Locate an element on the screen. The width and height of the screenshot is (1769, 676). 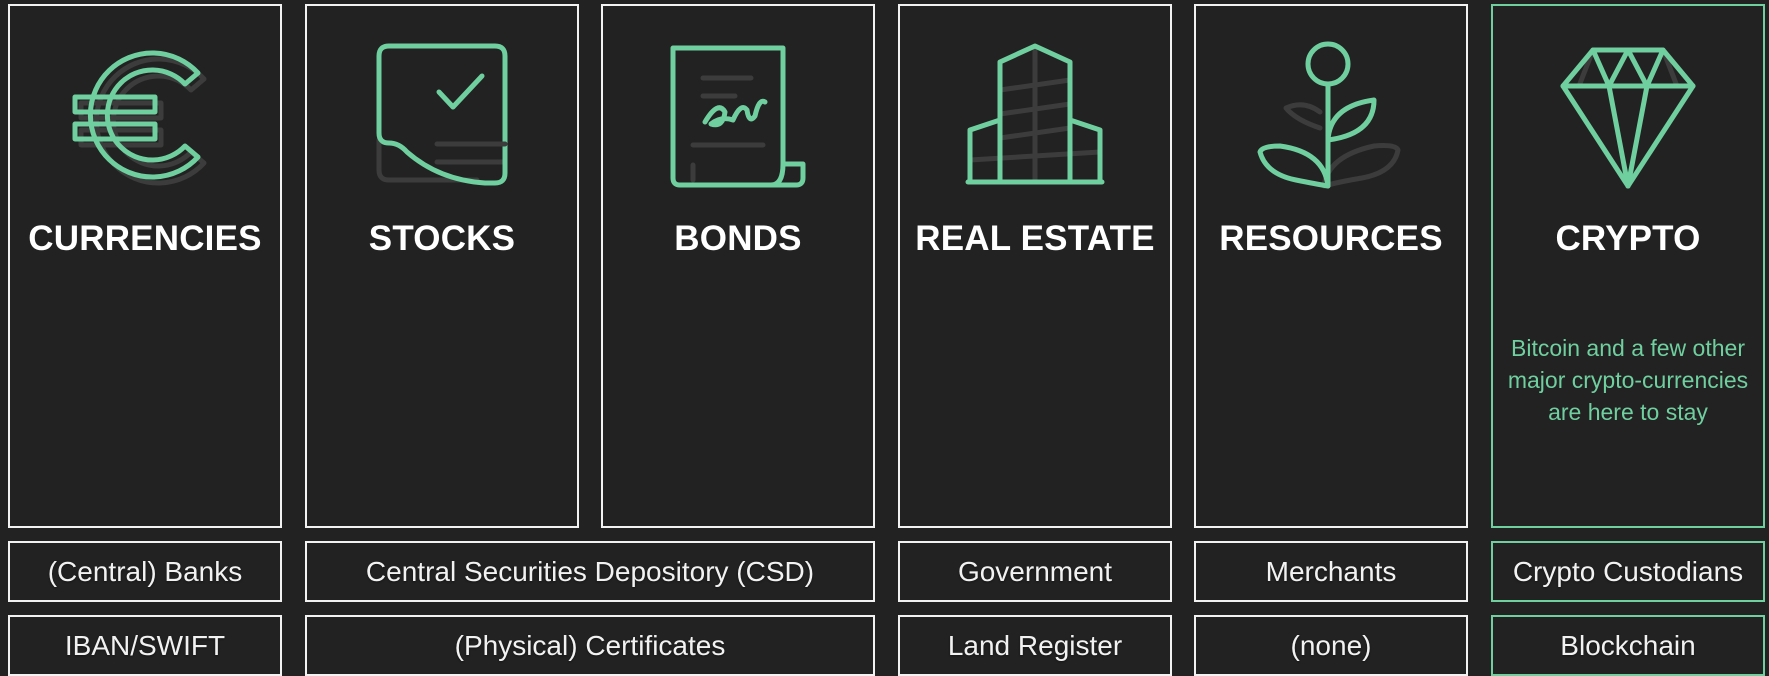
record-real-estate: Land Register is located at coordinates (1035, 645).